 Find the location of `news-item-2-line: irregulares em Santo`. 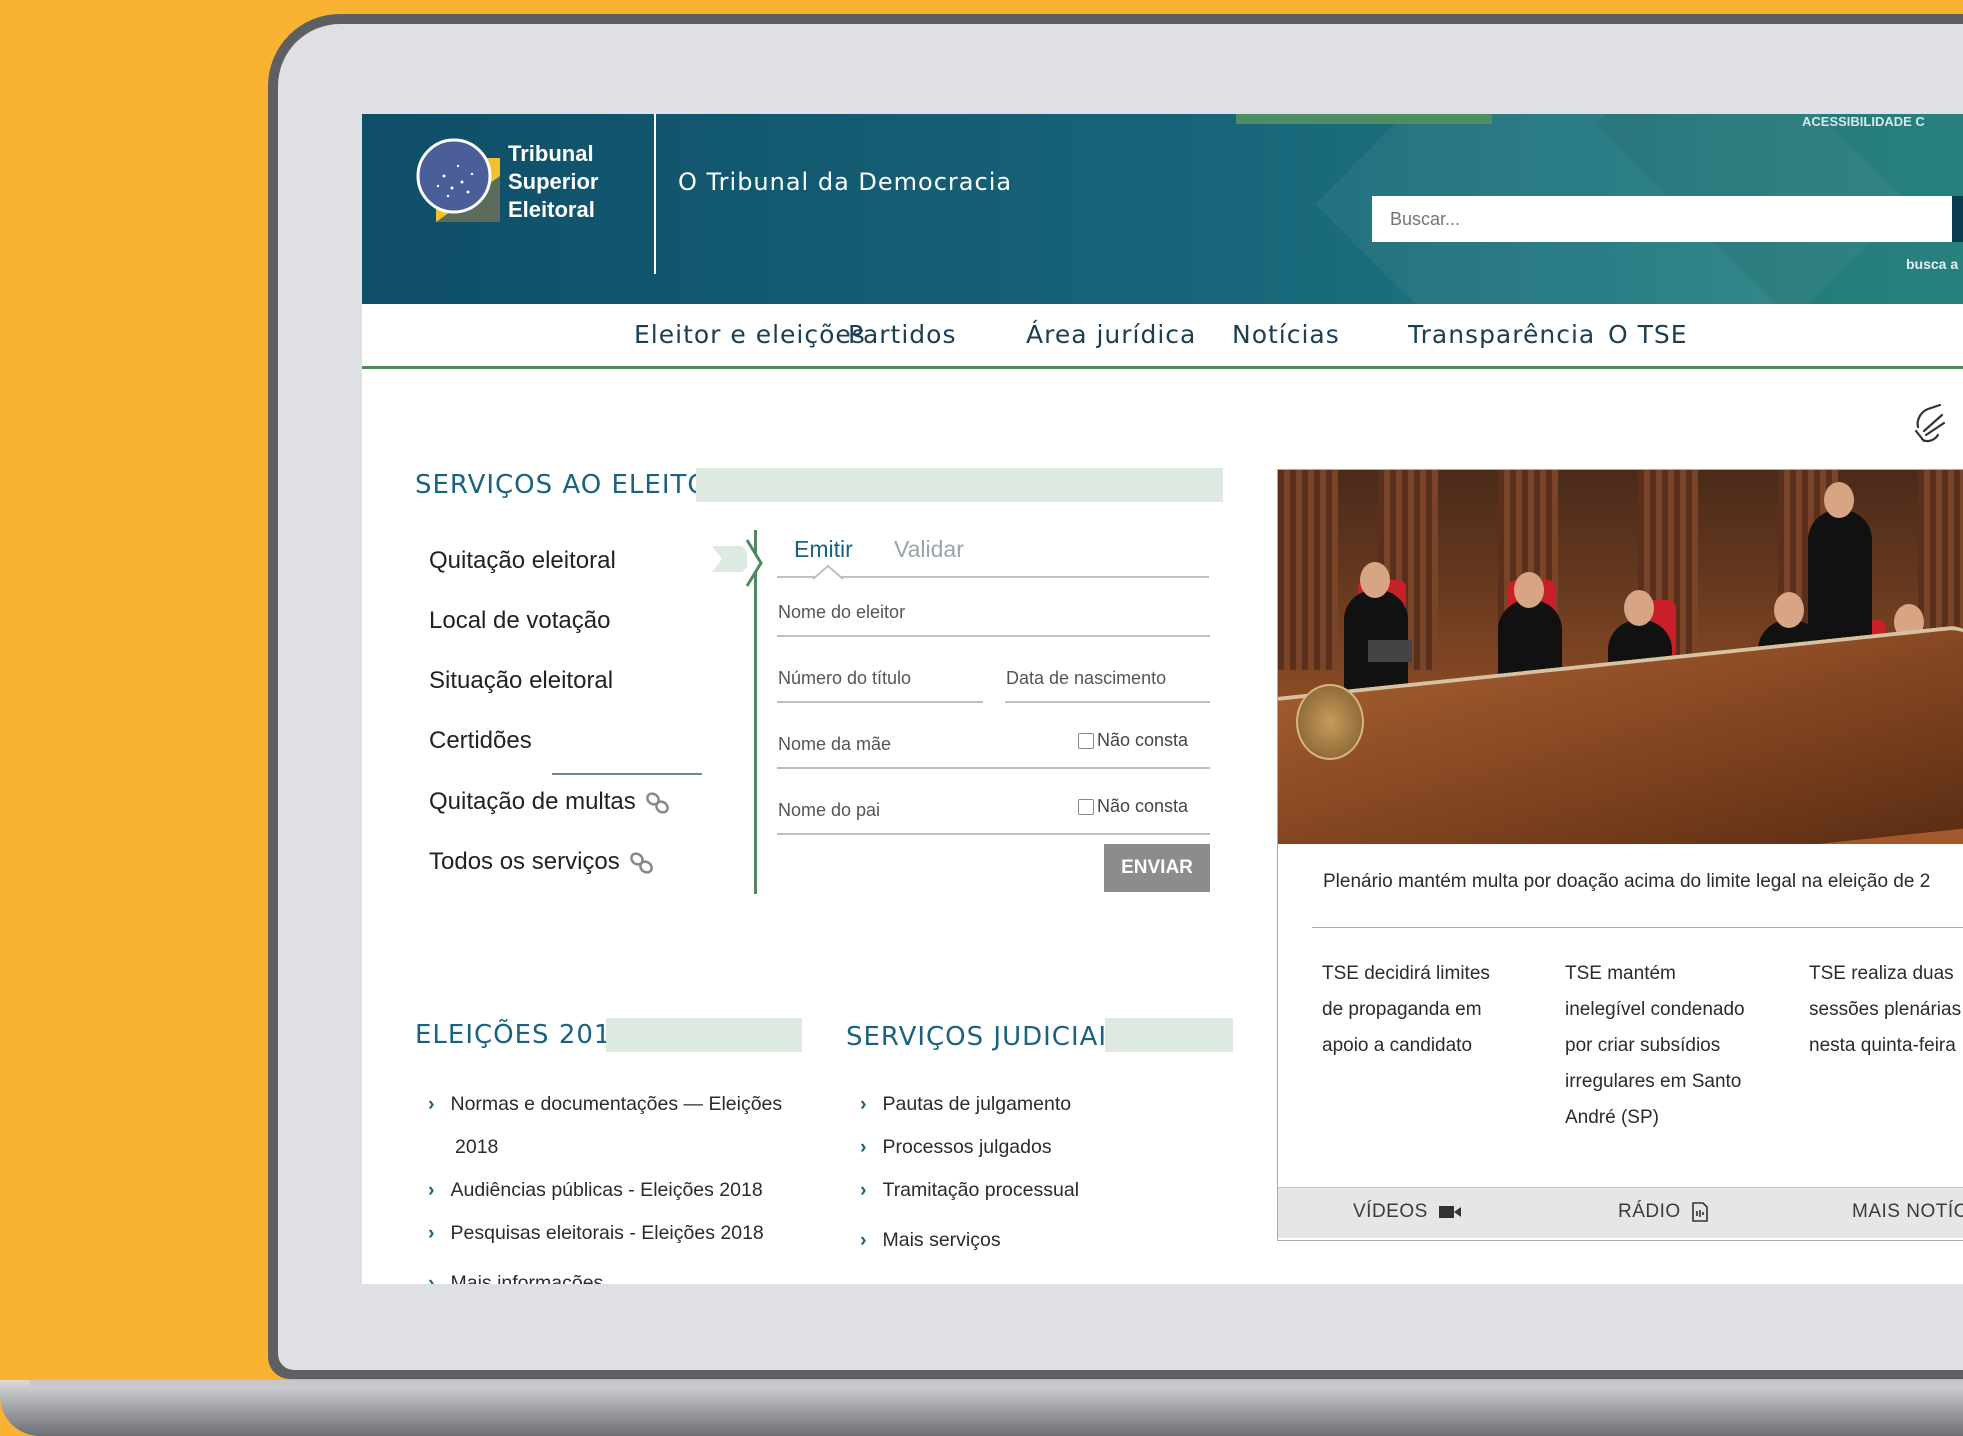

news-item-2-line: irregulares em Santo is located at coordinates (1653, 1081).